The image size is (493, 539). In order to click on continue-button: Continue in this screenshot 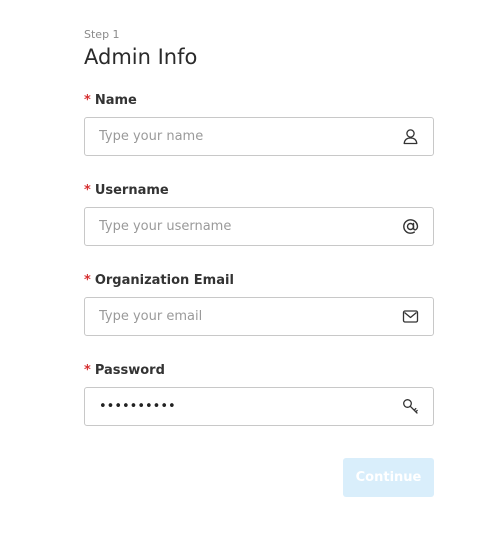, I will do `click(388, 477)`.